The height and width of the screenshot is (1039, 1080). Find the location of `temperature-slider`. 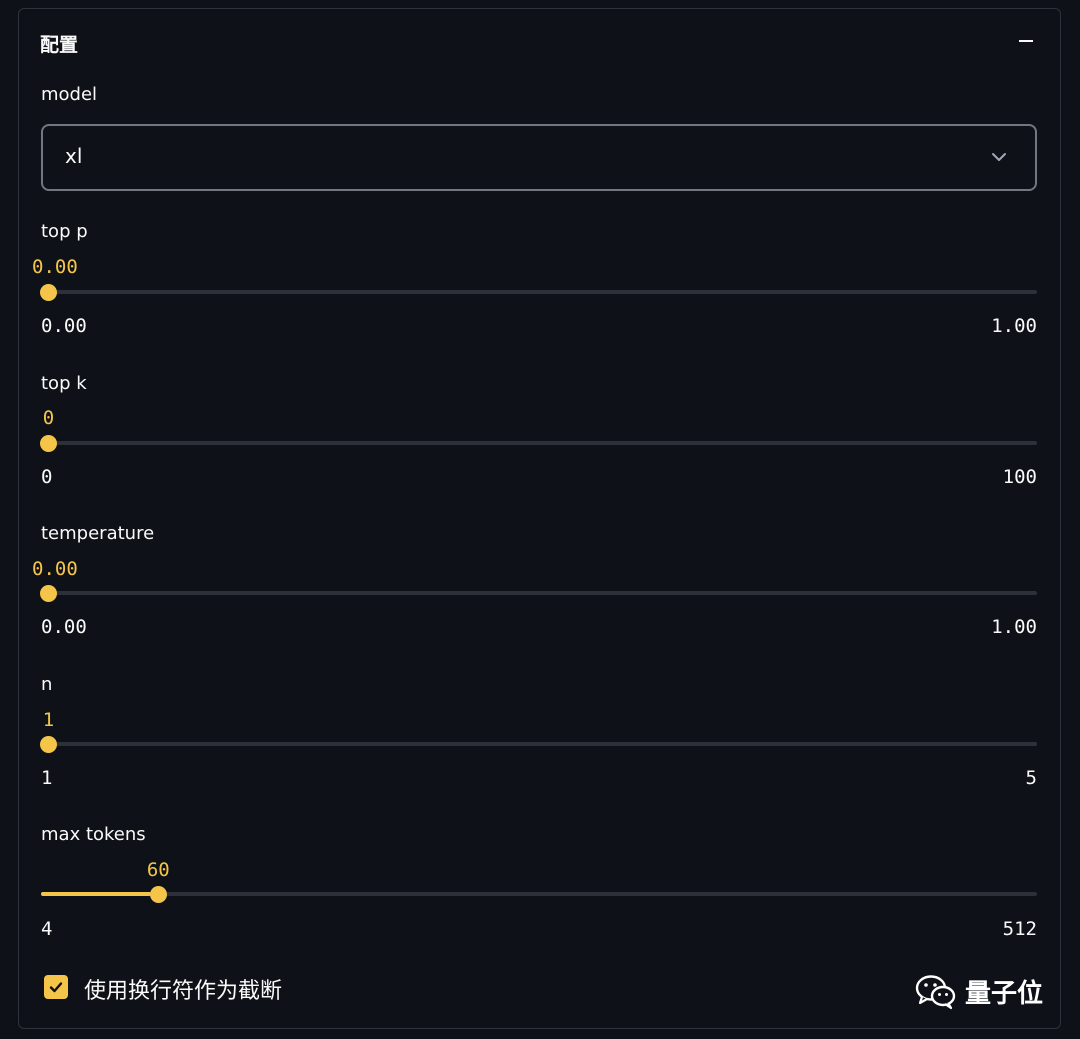

temperature-slider is located at coordinates (538, 593).